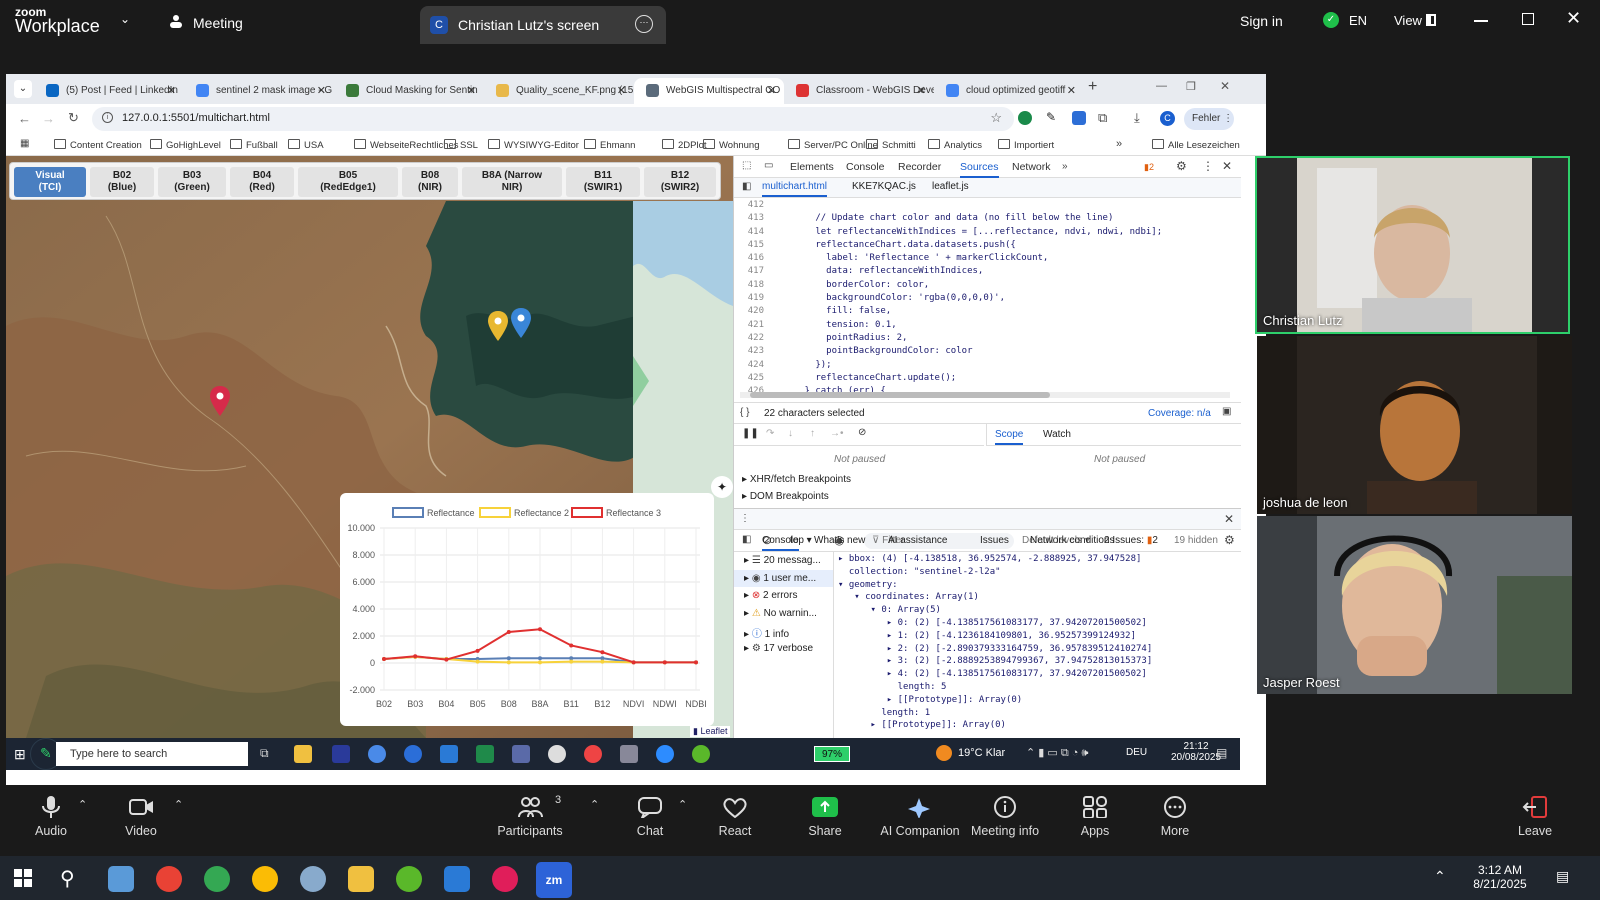 The width and height of the screenshot is (1600, 900). I want to click on source-file-tab: leaflet.js, so click(950, 186).